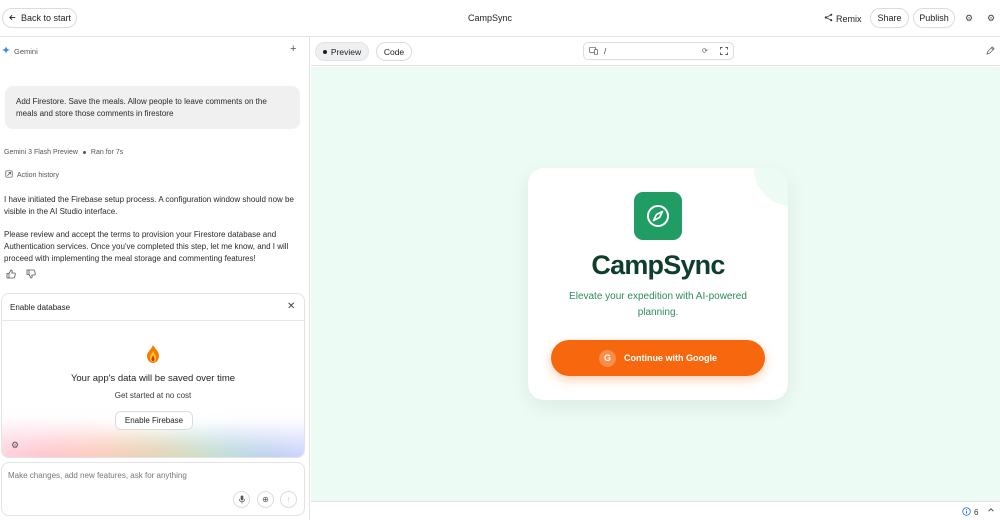 Image resolution: width=1000 pixels, height=520 pixels. I want to click on add-circle-icon: ⊕, so click(265, 499).